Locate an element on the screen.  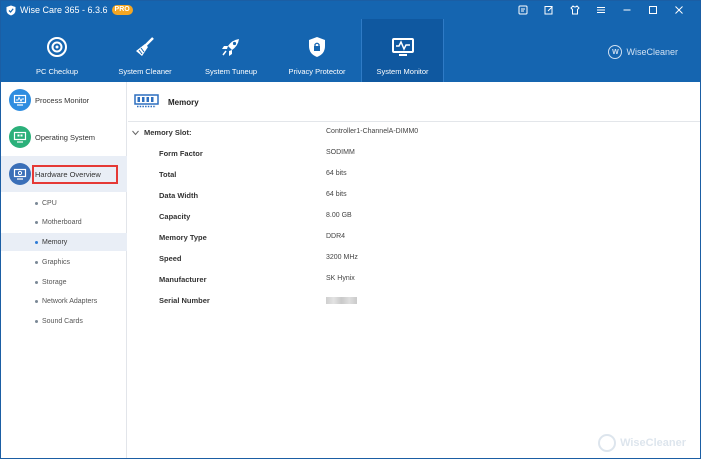
nav-label: System Monitor is located at coordinates (402, 71).